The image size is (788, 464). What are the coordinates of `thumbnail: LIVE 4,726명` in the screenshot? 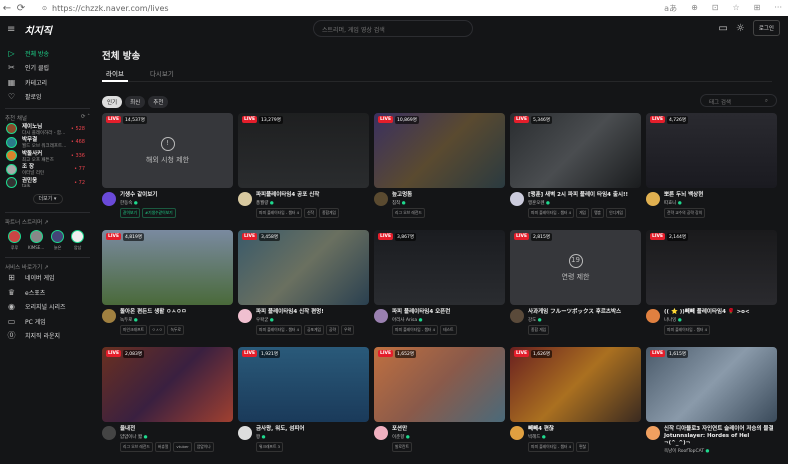 It's located at (711, 150).